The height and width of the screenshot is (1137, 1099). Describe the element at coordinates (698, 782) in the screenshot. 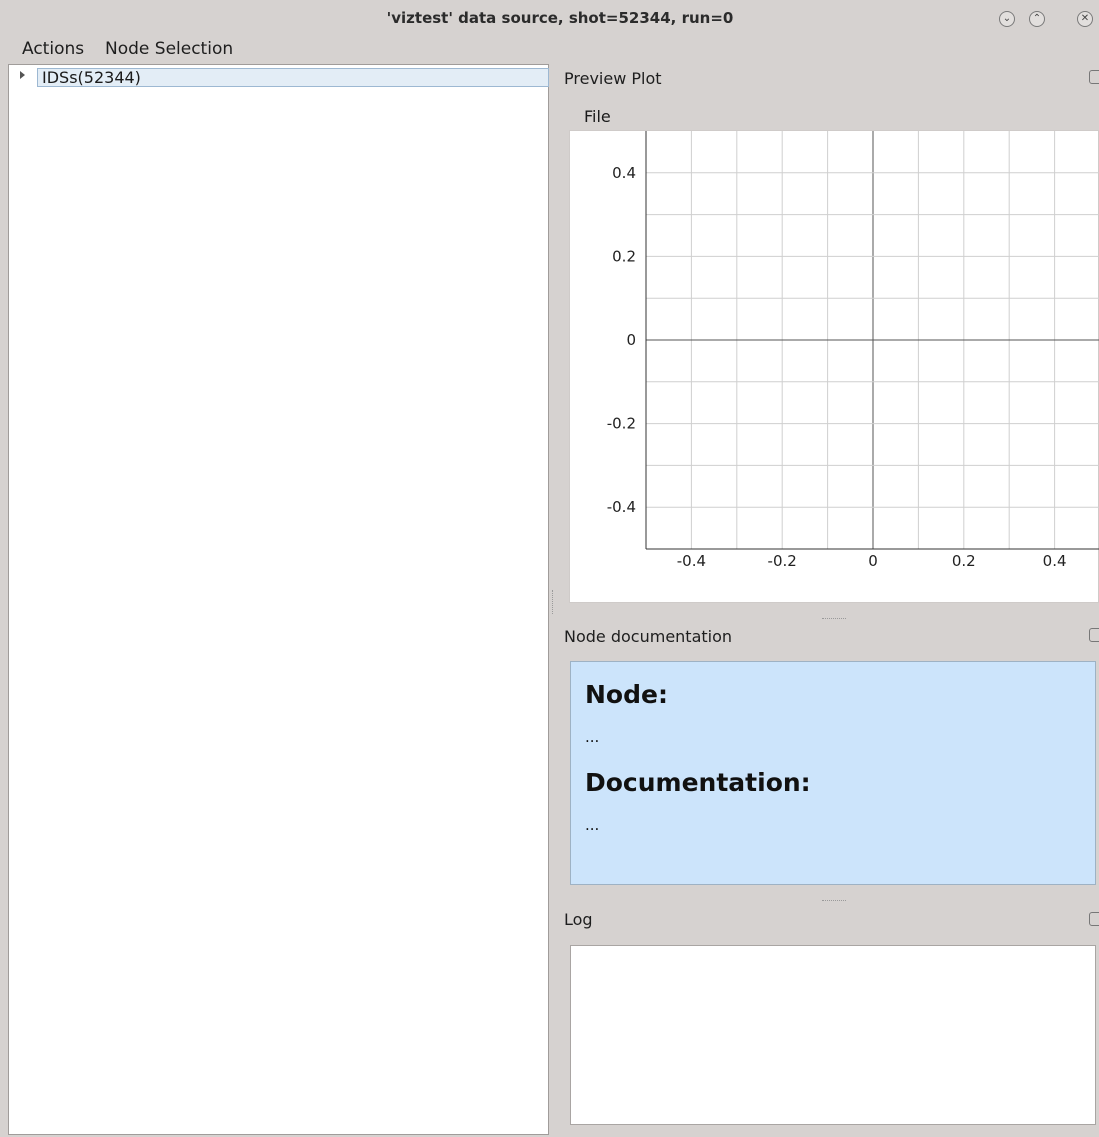

I see `documentation-heading: Documentation:` at that location.